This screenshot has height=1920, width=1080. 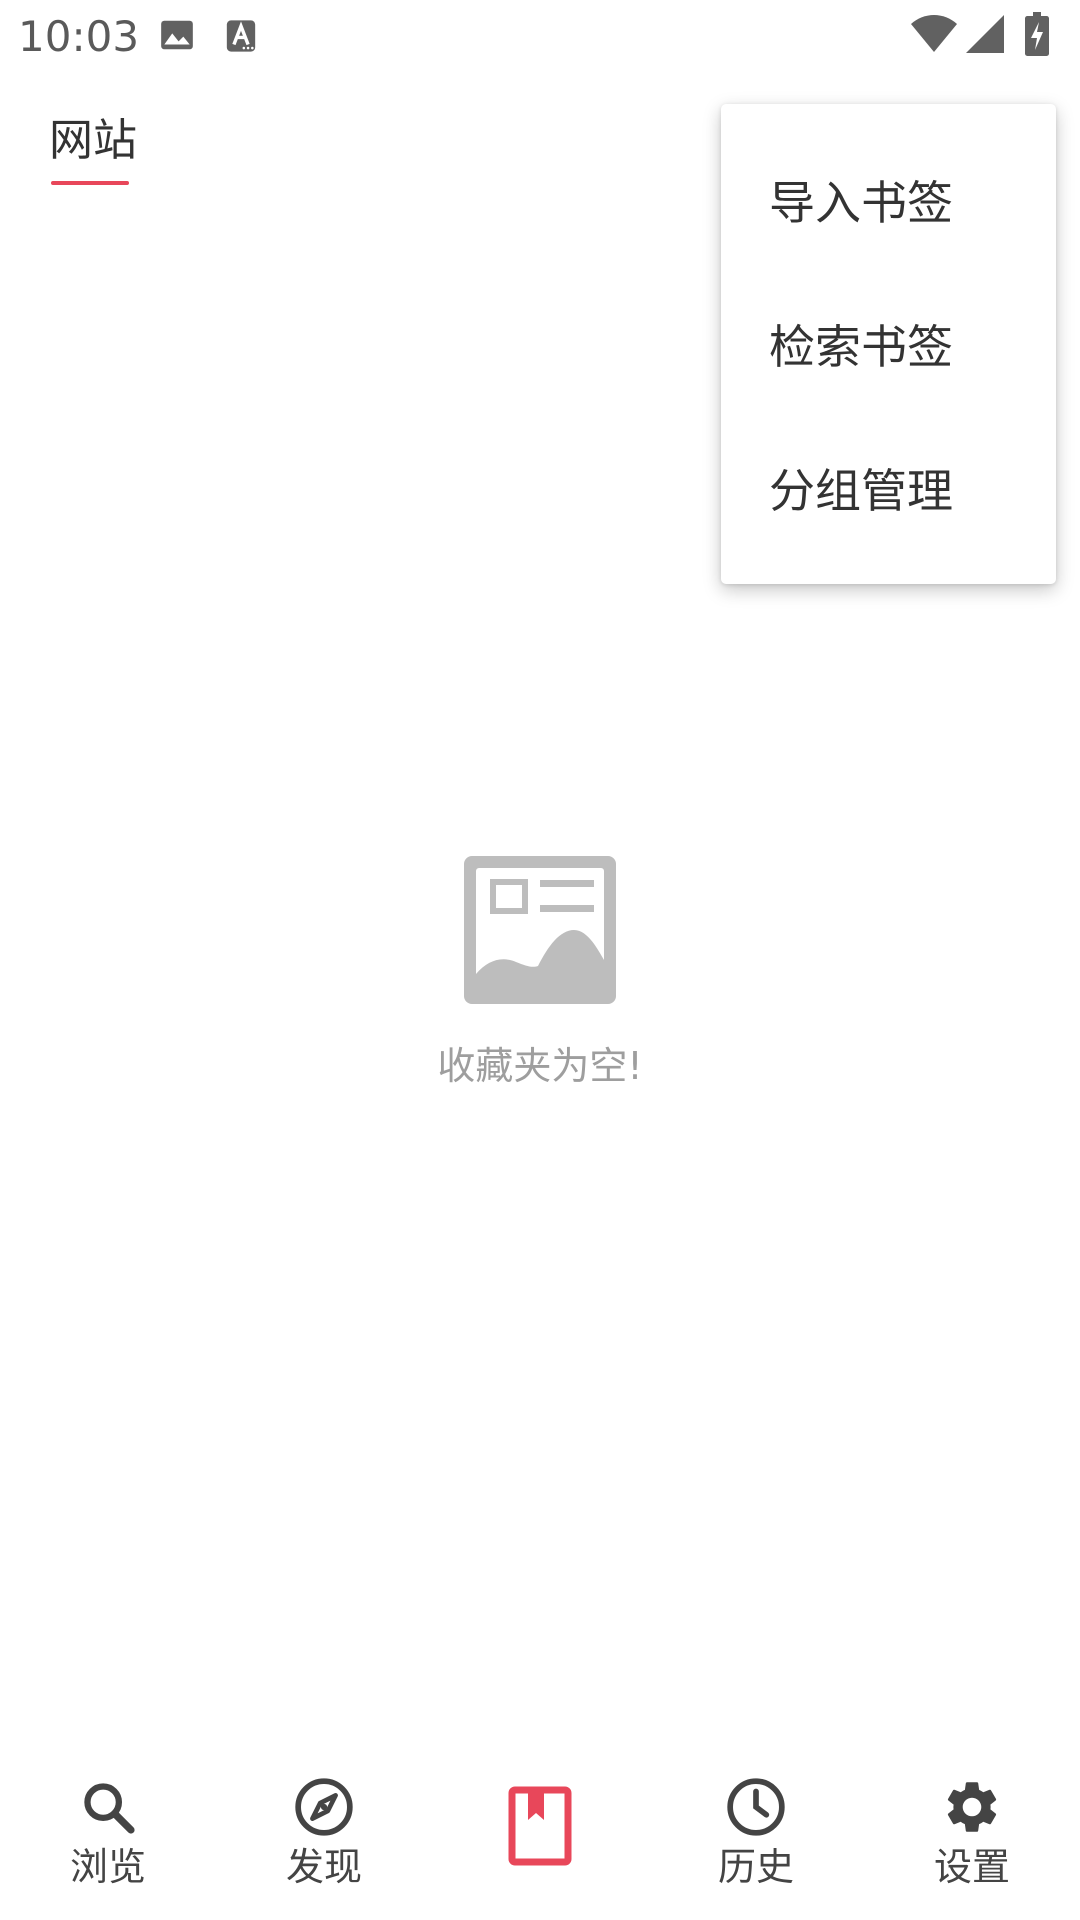 I want to click on status-time: 10:03, so click(x=79, y=36).